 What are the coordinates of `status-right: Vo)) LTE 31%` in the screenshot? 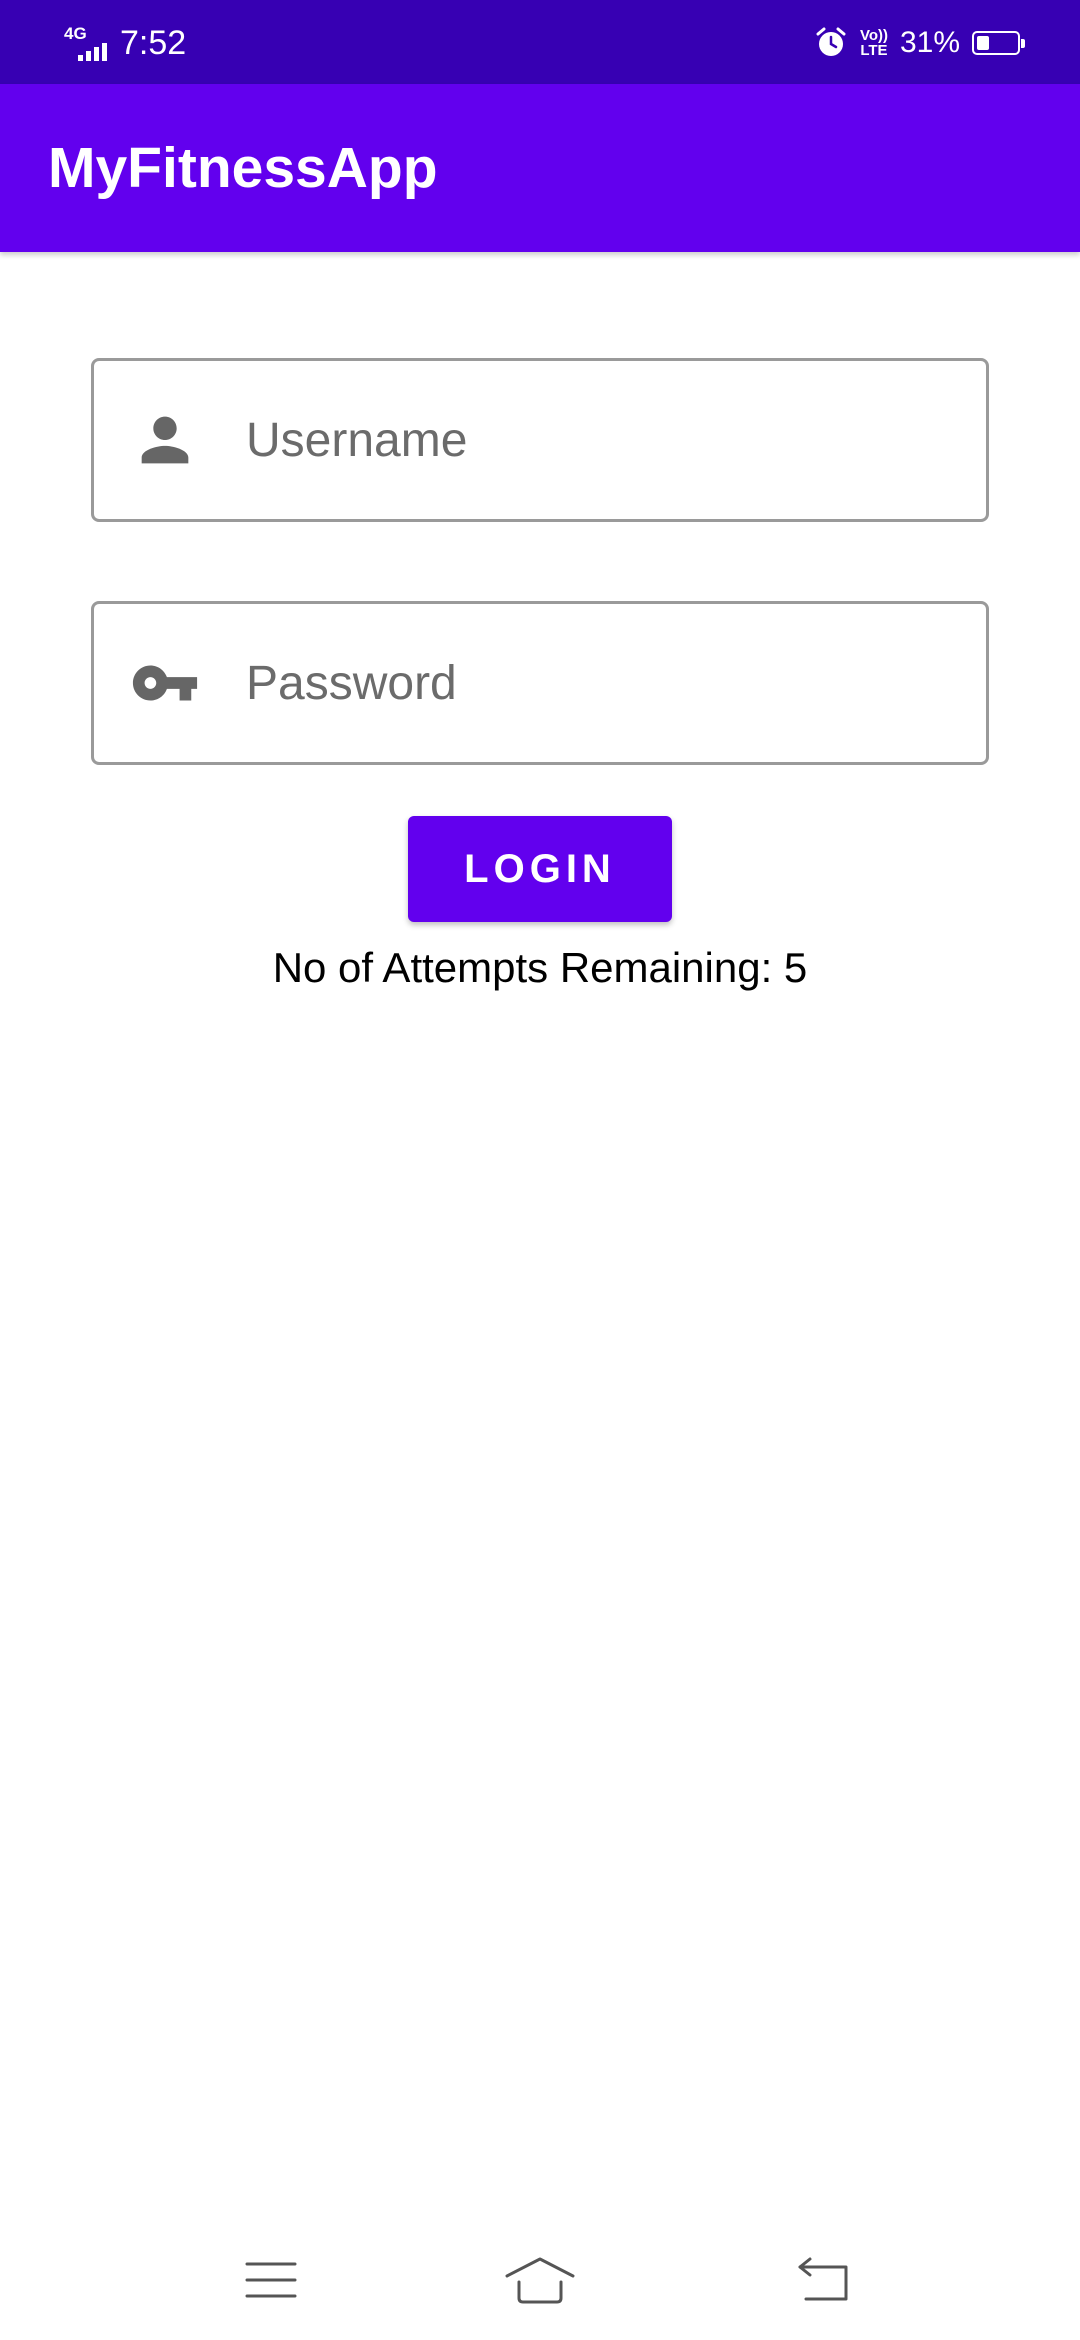 It's located at (919, 43).